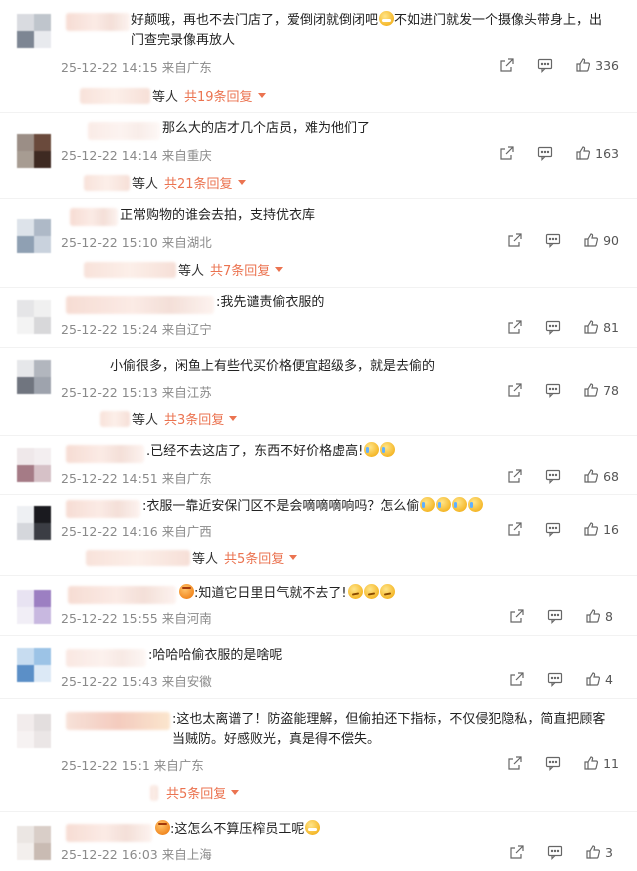 This screenshot has width=637, height=871. What do you see at coordinates (286, 594) in the screenshot?
I see `comment-text: :知道它日里日气就不去了!` at bounding box center [286, 594].